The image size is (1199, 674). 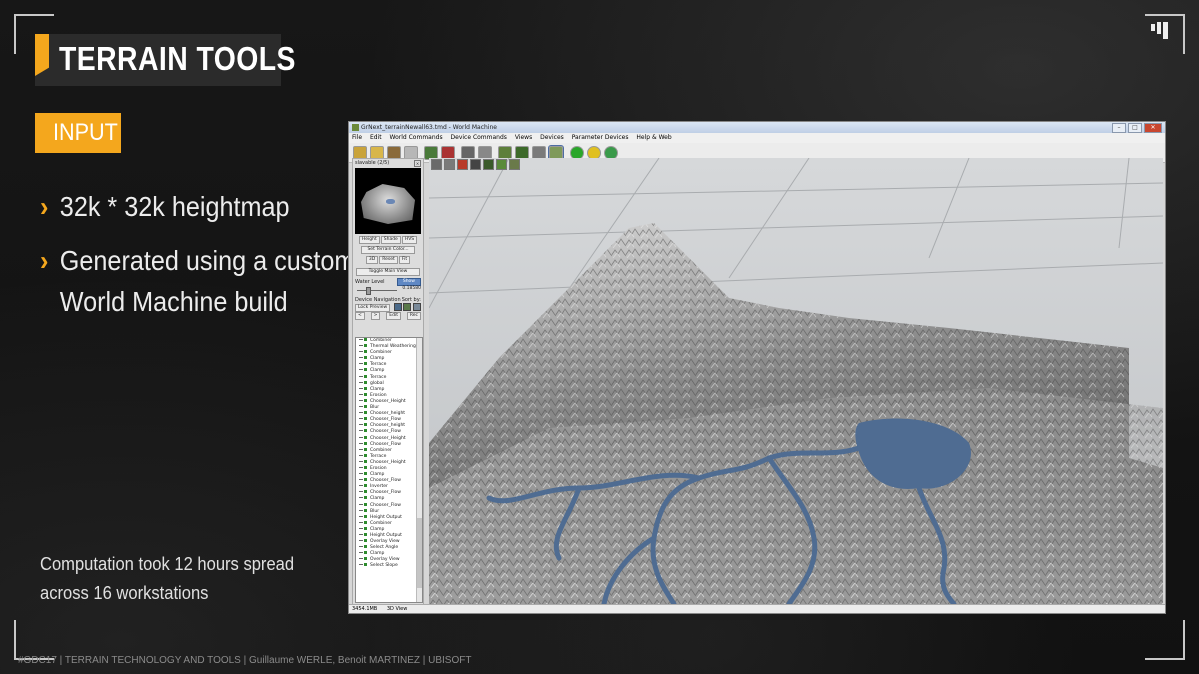 What do you see at coordinates (479, 137) in the screenshot?
I see `menu-device-commands: Device Commands` at bounding box center [479, 137].